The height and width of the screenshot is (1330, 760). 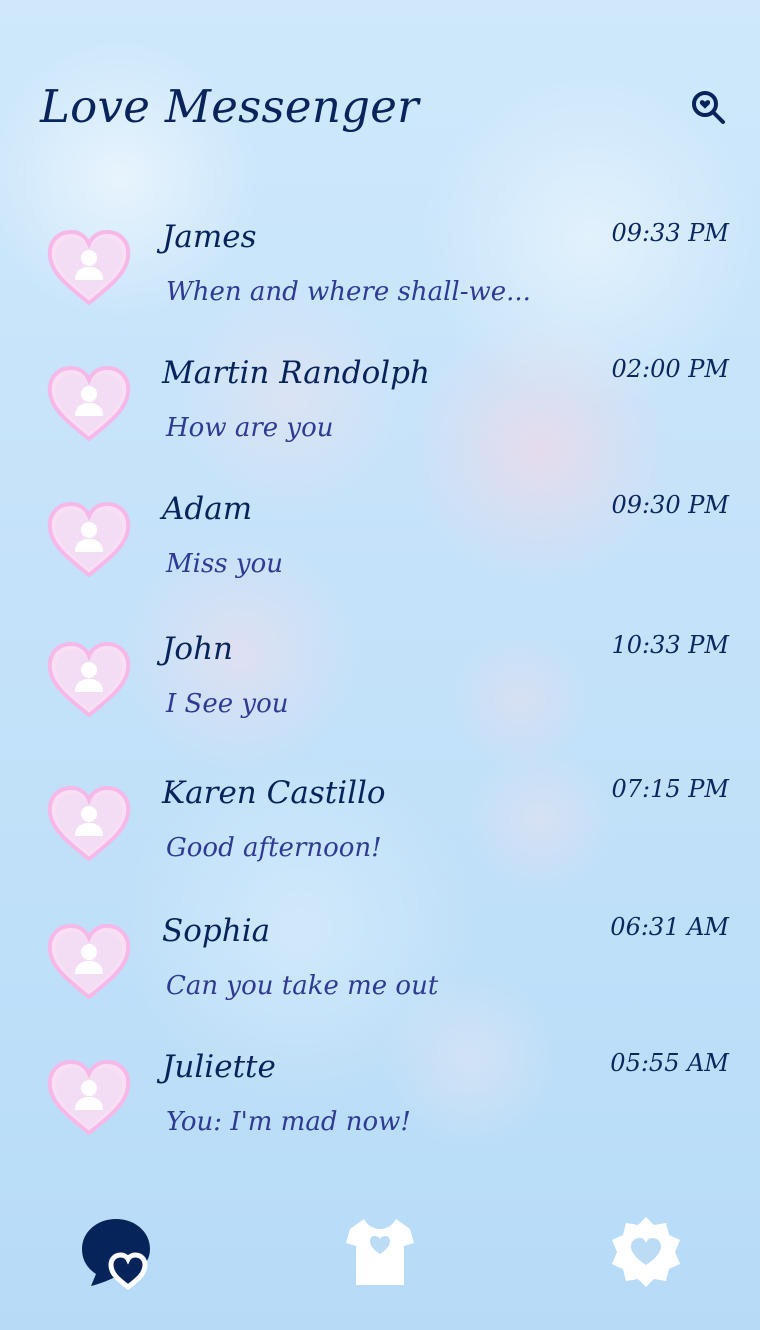 What do you see at coordinates (207, 509) in the screenshot?
I see `contact-name: Adam` at bounding box center [207, 509].